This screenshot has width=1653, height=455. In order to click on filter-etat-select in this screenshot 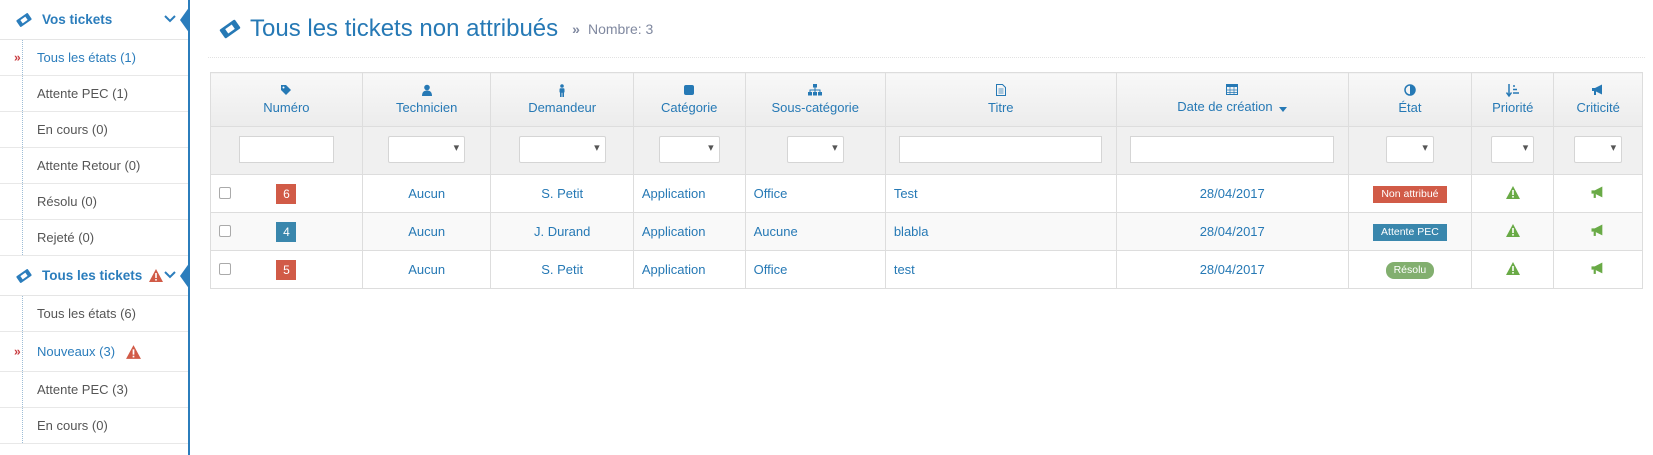, I will do `click(1409, 149)`.